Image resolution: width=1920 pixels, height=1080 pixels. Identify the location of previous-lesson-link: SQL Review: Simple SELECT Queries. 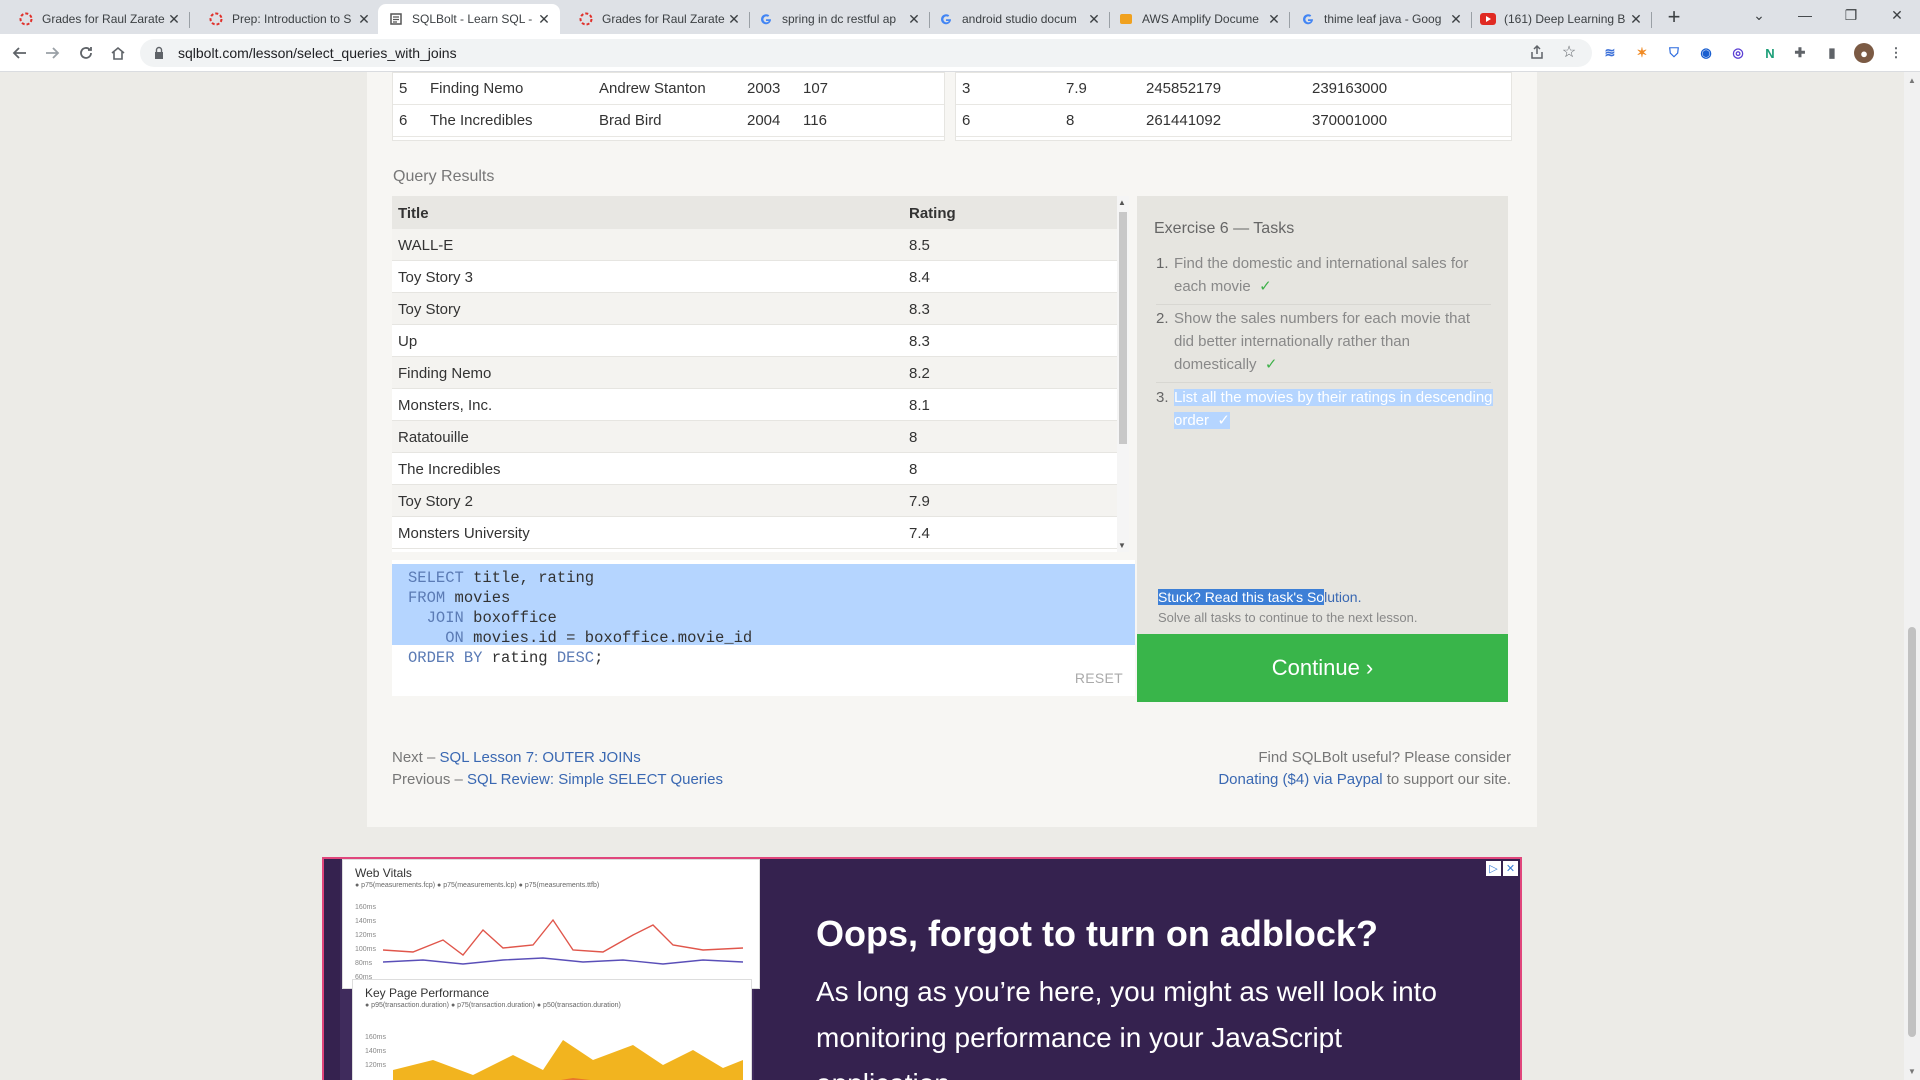
(595, 779).